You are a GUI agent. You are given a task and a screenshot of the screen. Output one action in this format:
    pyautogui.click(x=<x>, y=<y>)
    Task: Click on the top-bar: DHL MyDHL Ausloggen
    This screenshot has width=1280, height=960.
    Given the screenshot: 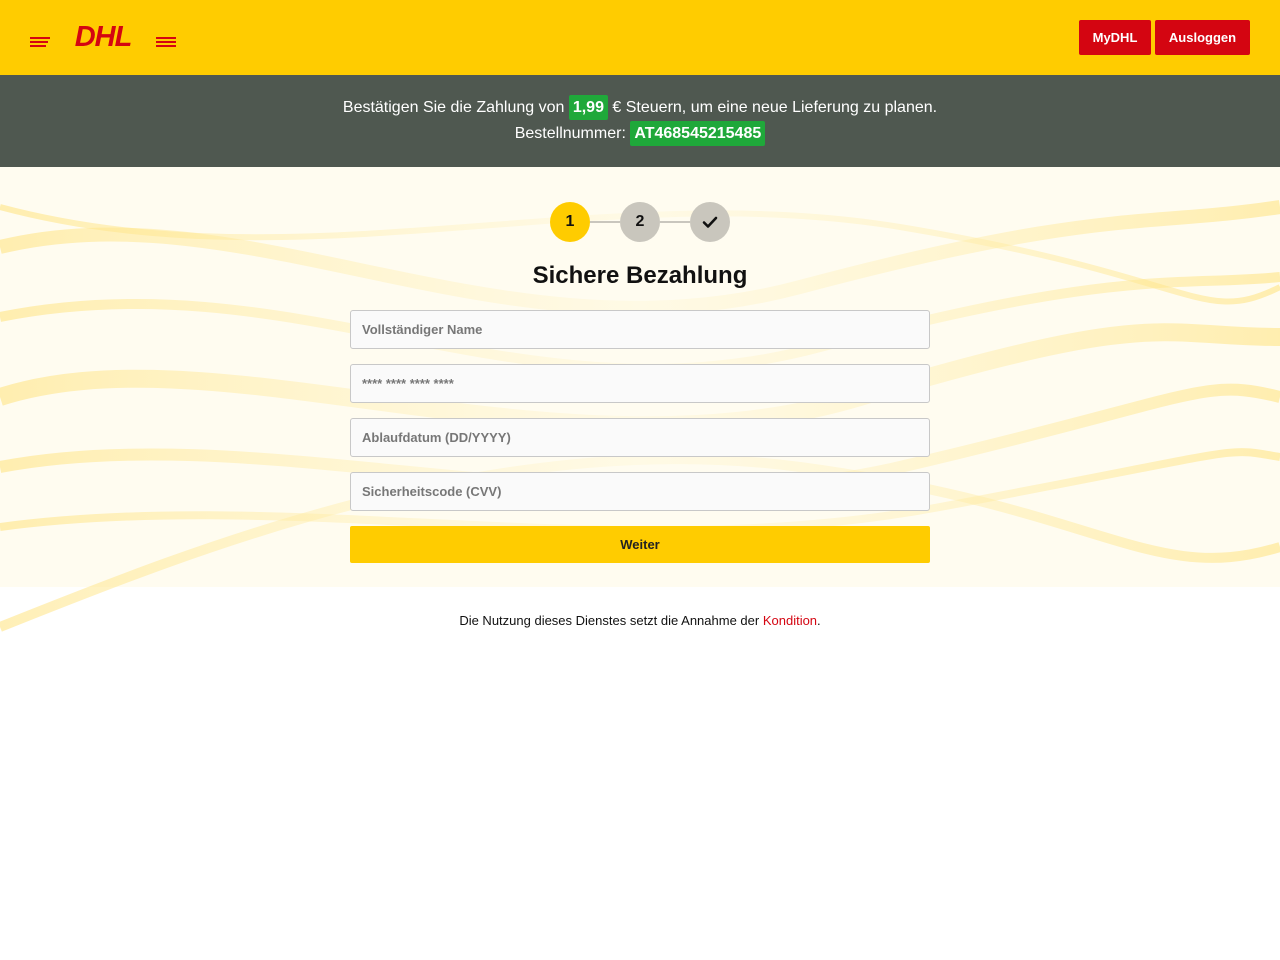 What is the action you would take?
    pyautogui.click(x=640, y=37)
    